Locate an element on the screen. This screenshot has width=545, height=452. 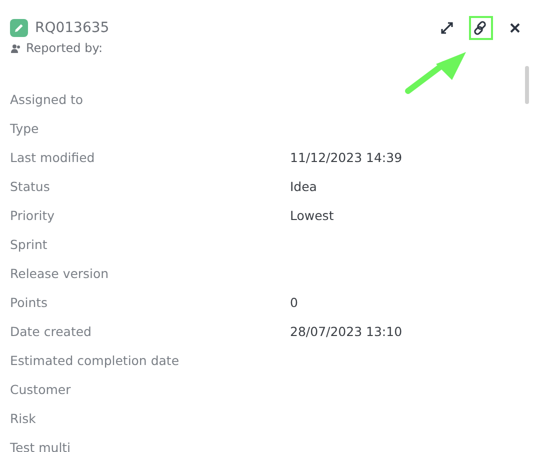
link-button is located at coordinates (481, 28).